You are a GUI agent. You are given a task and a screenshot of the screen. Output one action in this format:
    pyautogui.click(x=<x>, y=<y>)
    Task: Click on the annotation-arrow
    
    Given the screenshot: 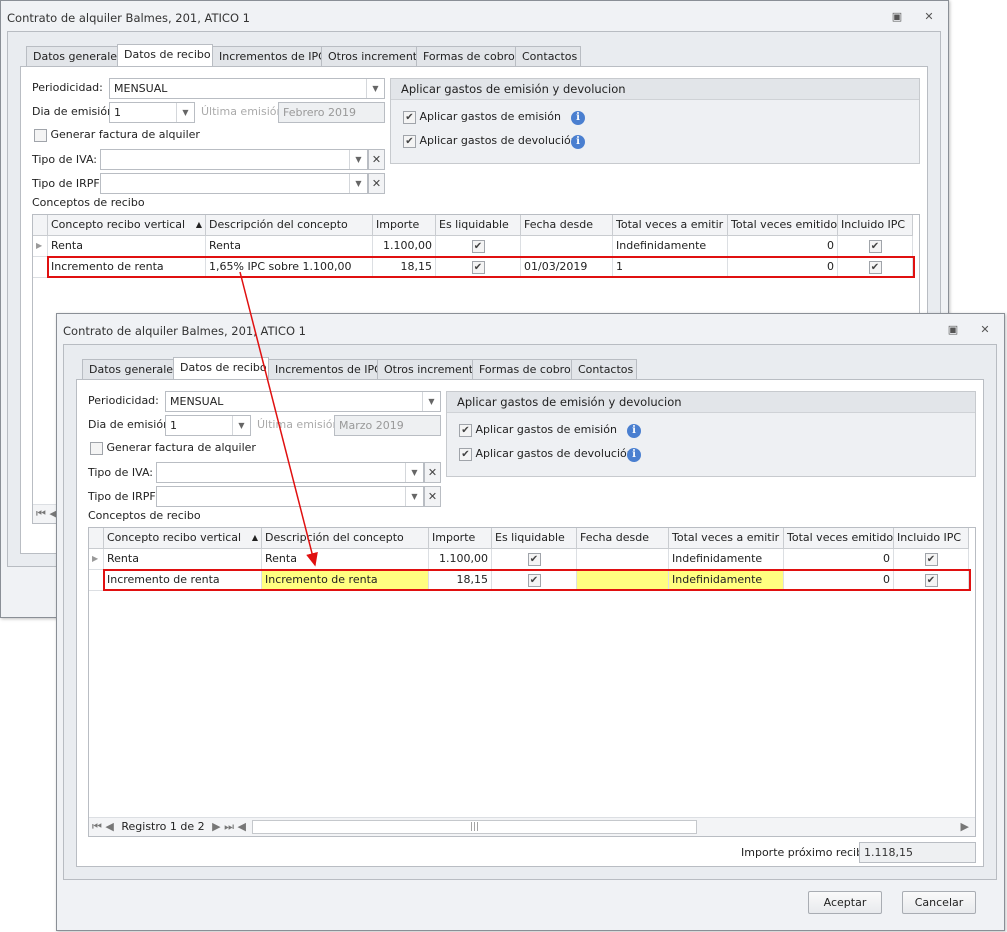 What is the action you would take?
    pyautogui.click(x=278, y=419)
    